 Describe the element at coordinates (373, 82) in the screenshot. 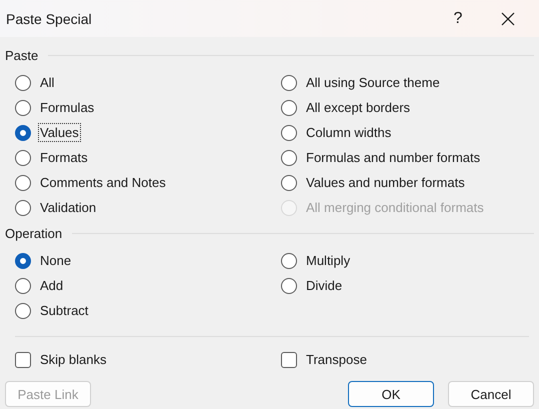

I see `radio-label: All using Source theme` at that location.